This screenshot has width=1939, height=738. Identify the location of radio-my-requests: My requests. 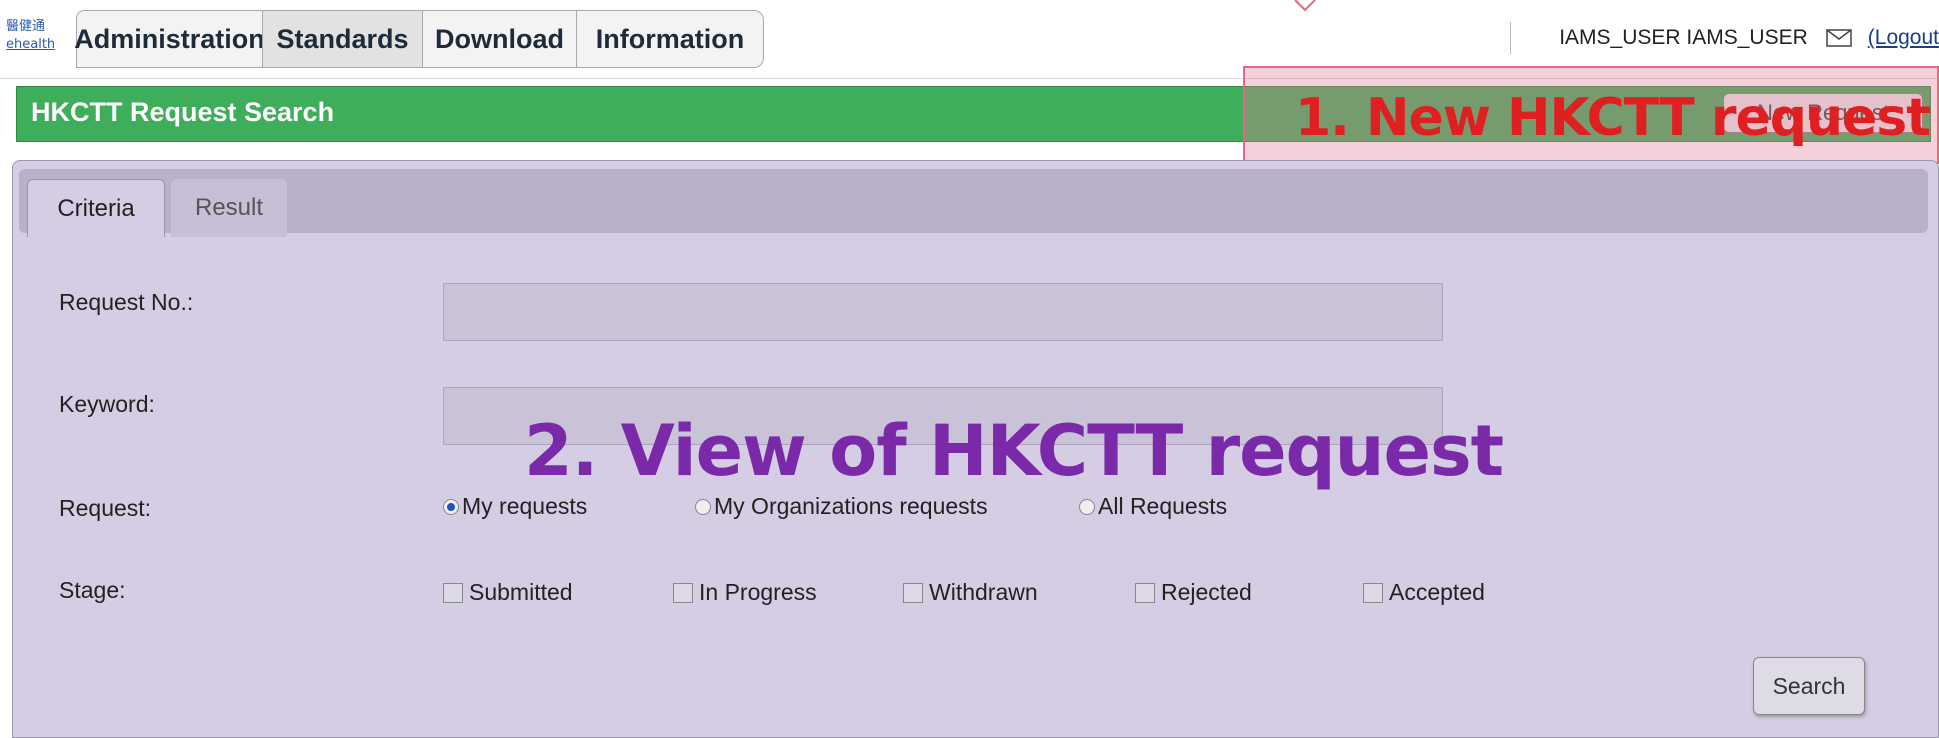
(515, 506).